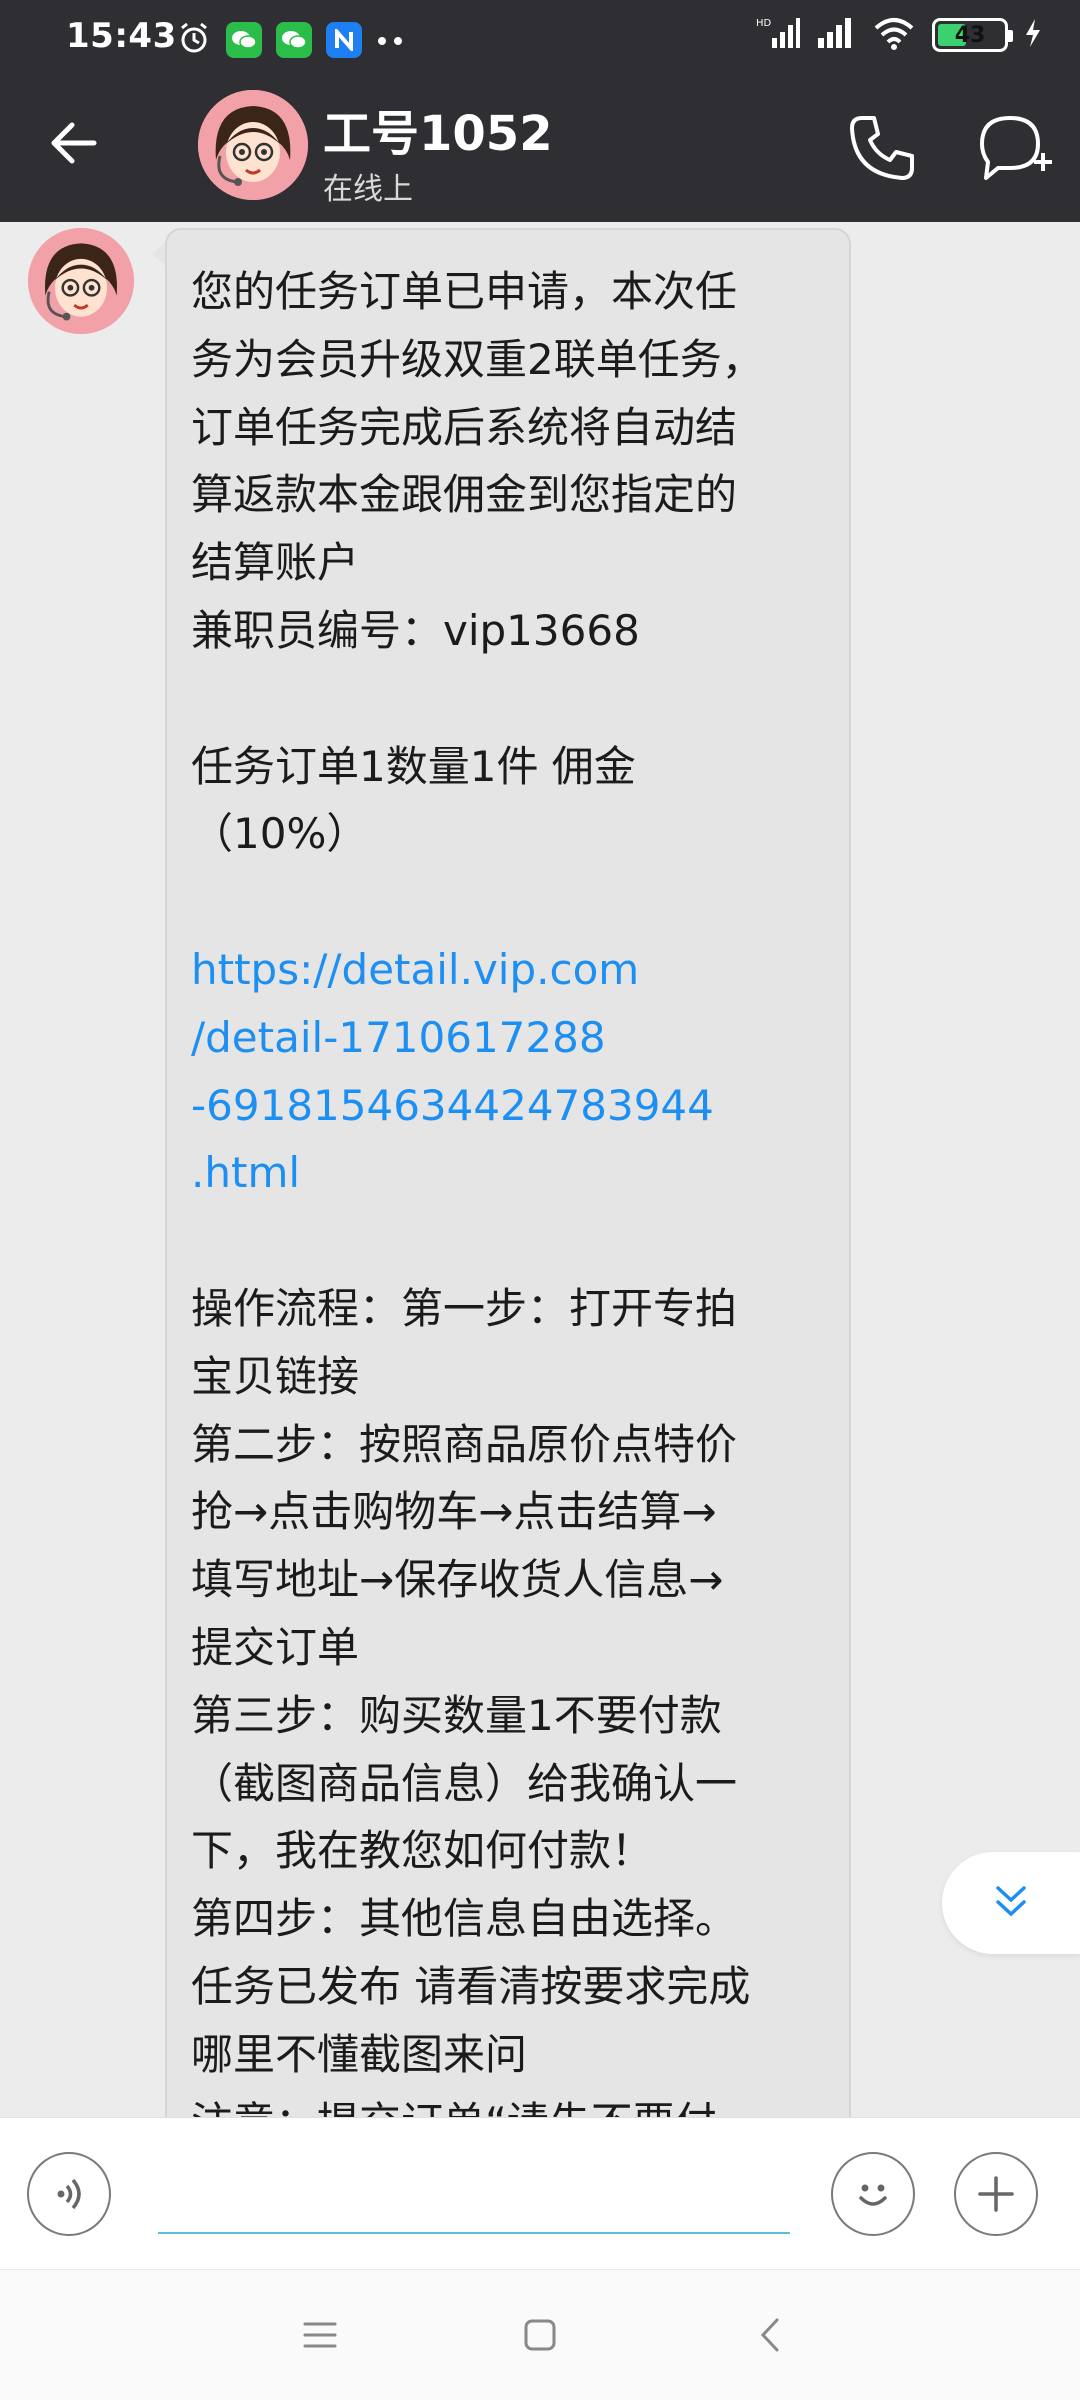 This screenshot has width=1080, height=2400. I want to click on message-link-line: .html, so click(509, 1173).